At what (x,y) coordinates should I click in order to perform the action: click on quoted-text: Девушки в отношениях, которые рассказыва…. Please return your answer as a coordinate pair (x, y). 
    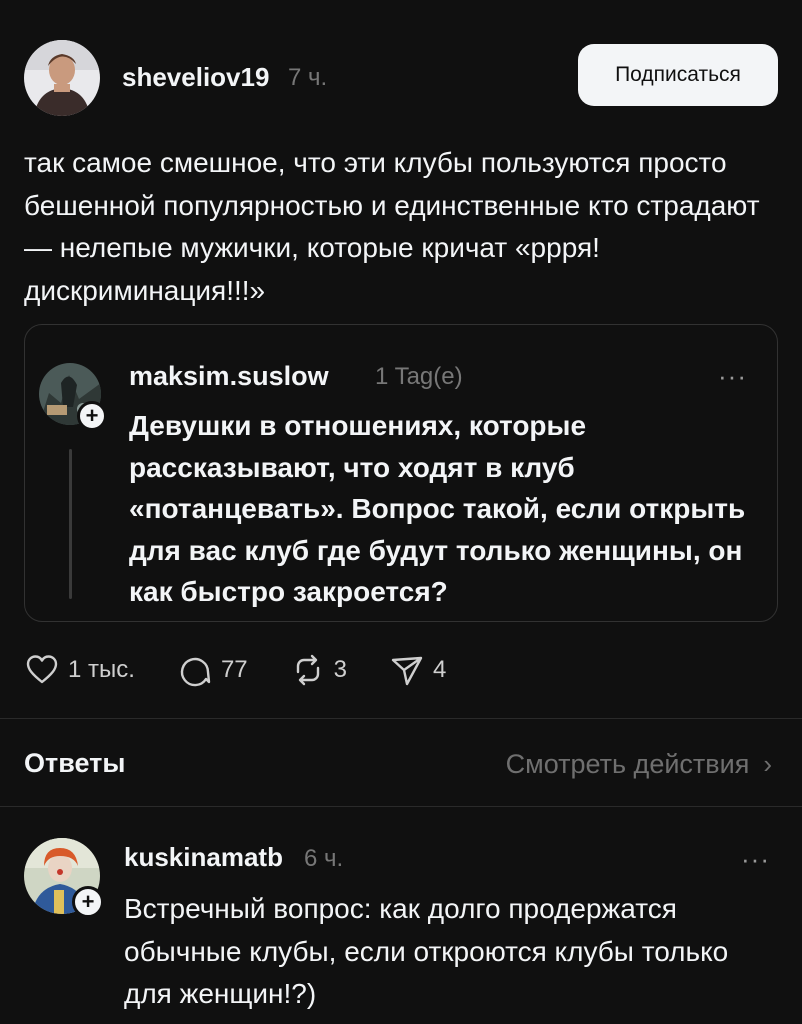
    Looking at the image, I should click on (437, 508).